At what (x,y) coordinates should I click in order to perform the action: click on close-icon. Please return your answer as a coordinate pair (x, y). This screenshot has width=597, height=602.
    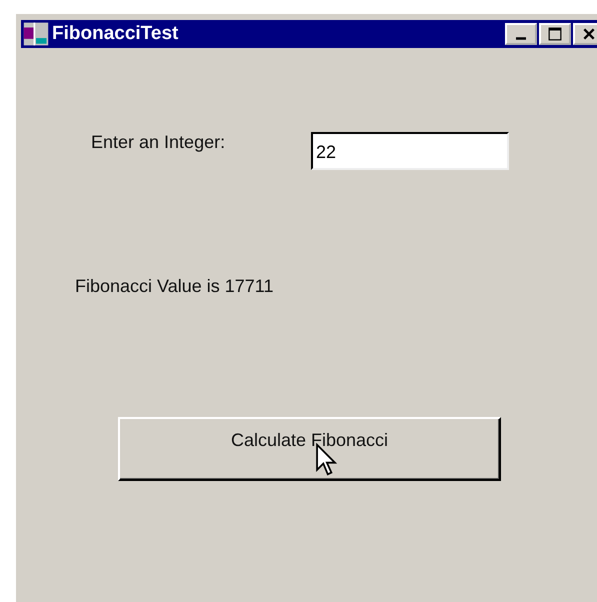
    Looking at the image, I should click on (589, 34).